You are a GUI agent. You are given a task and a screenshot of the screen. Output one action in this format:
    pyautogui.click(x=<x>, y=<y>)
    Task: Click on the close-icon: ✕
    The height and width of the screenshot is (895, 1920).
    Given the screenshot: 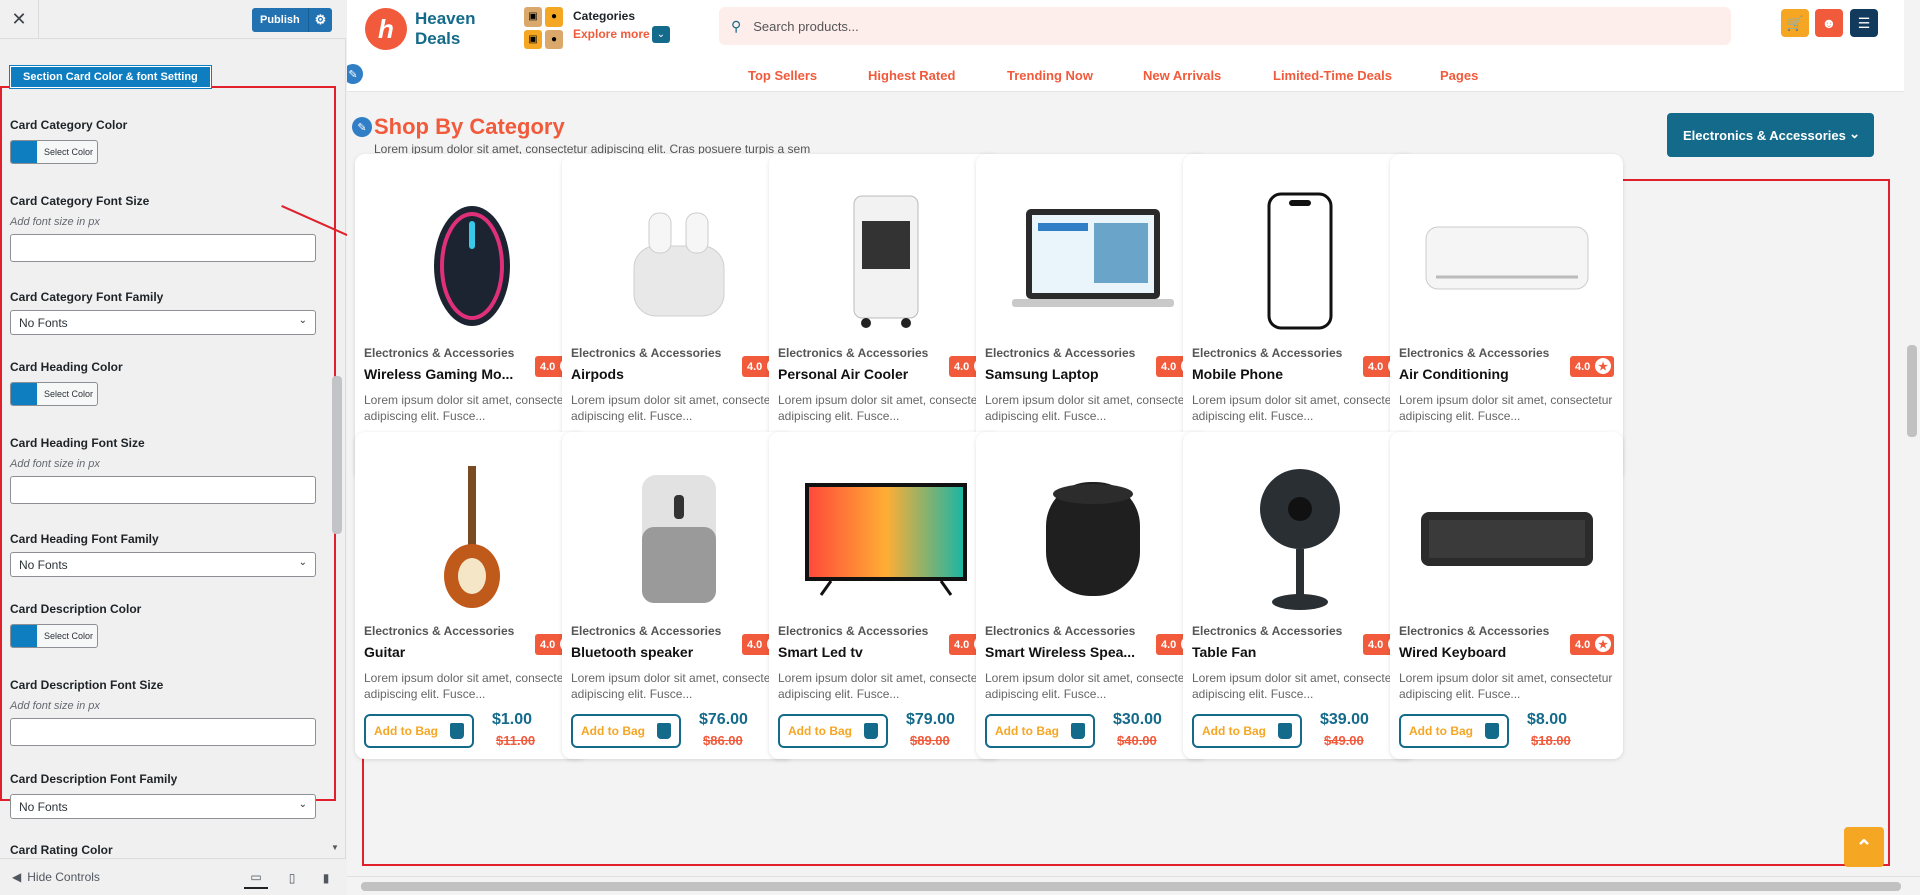 What is the action you would take?
    pyautogui.click(x=19, y=19)
    